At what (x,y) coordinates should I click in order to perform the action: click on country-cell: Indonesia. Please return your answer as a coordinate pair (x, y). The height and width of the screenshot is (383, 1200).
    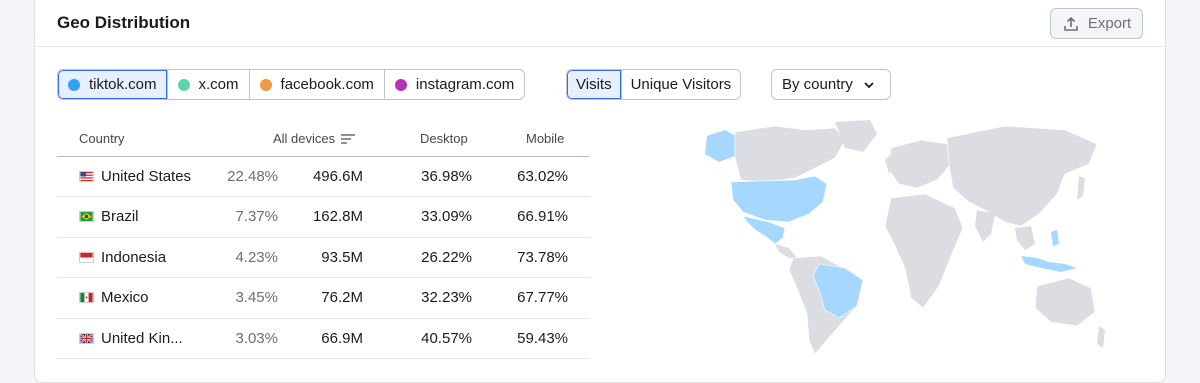
    Looking at the image, I should click on (122, 257).